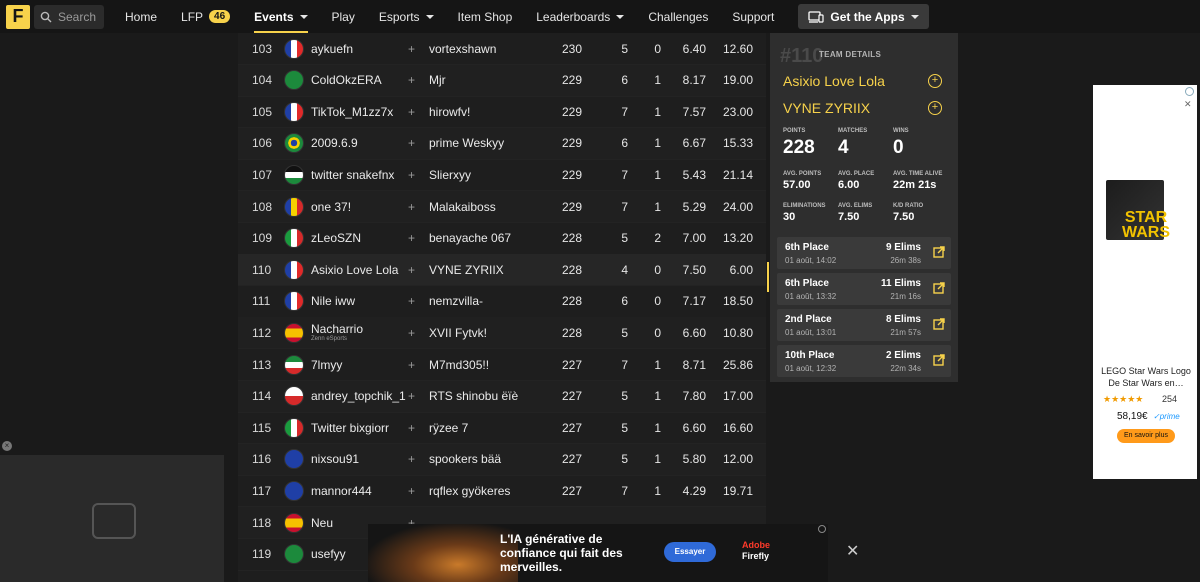 Image resolution: width=1200 pixels, height=582 pixels. Describe the element at coordinates (262, 111) in the screenshot. I see `row-rank: 105` at that location.